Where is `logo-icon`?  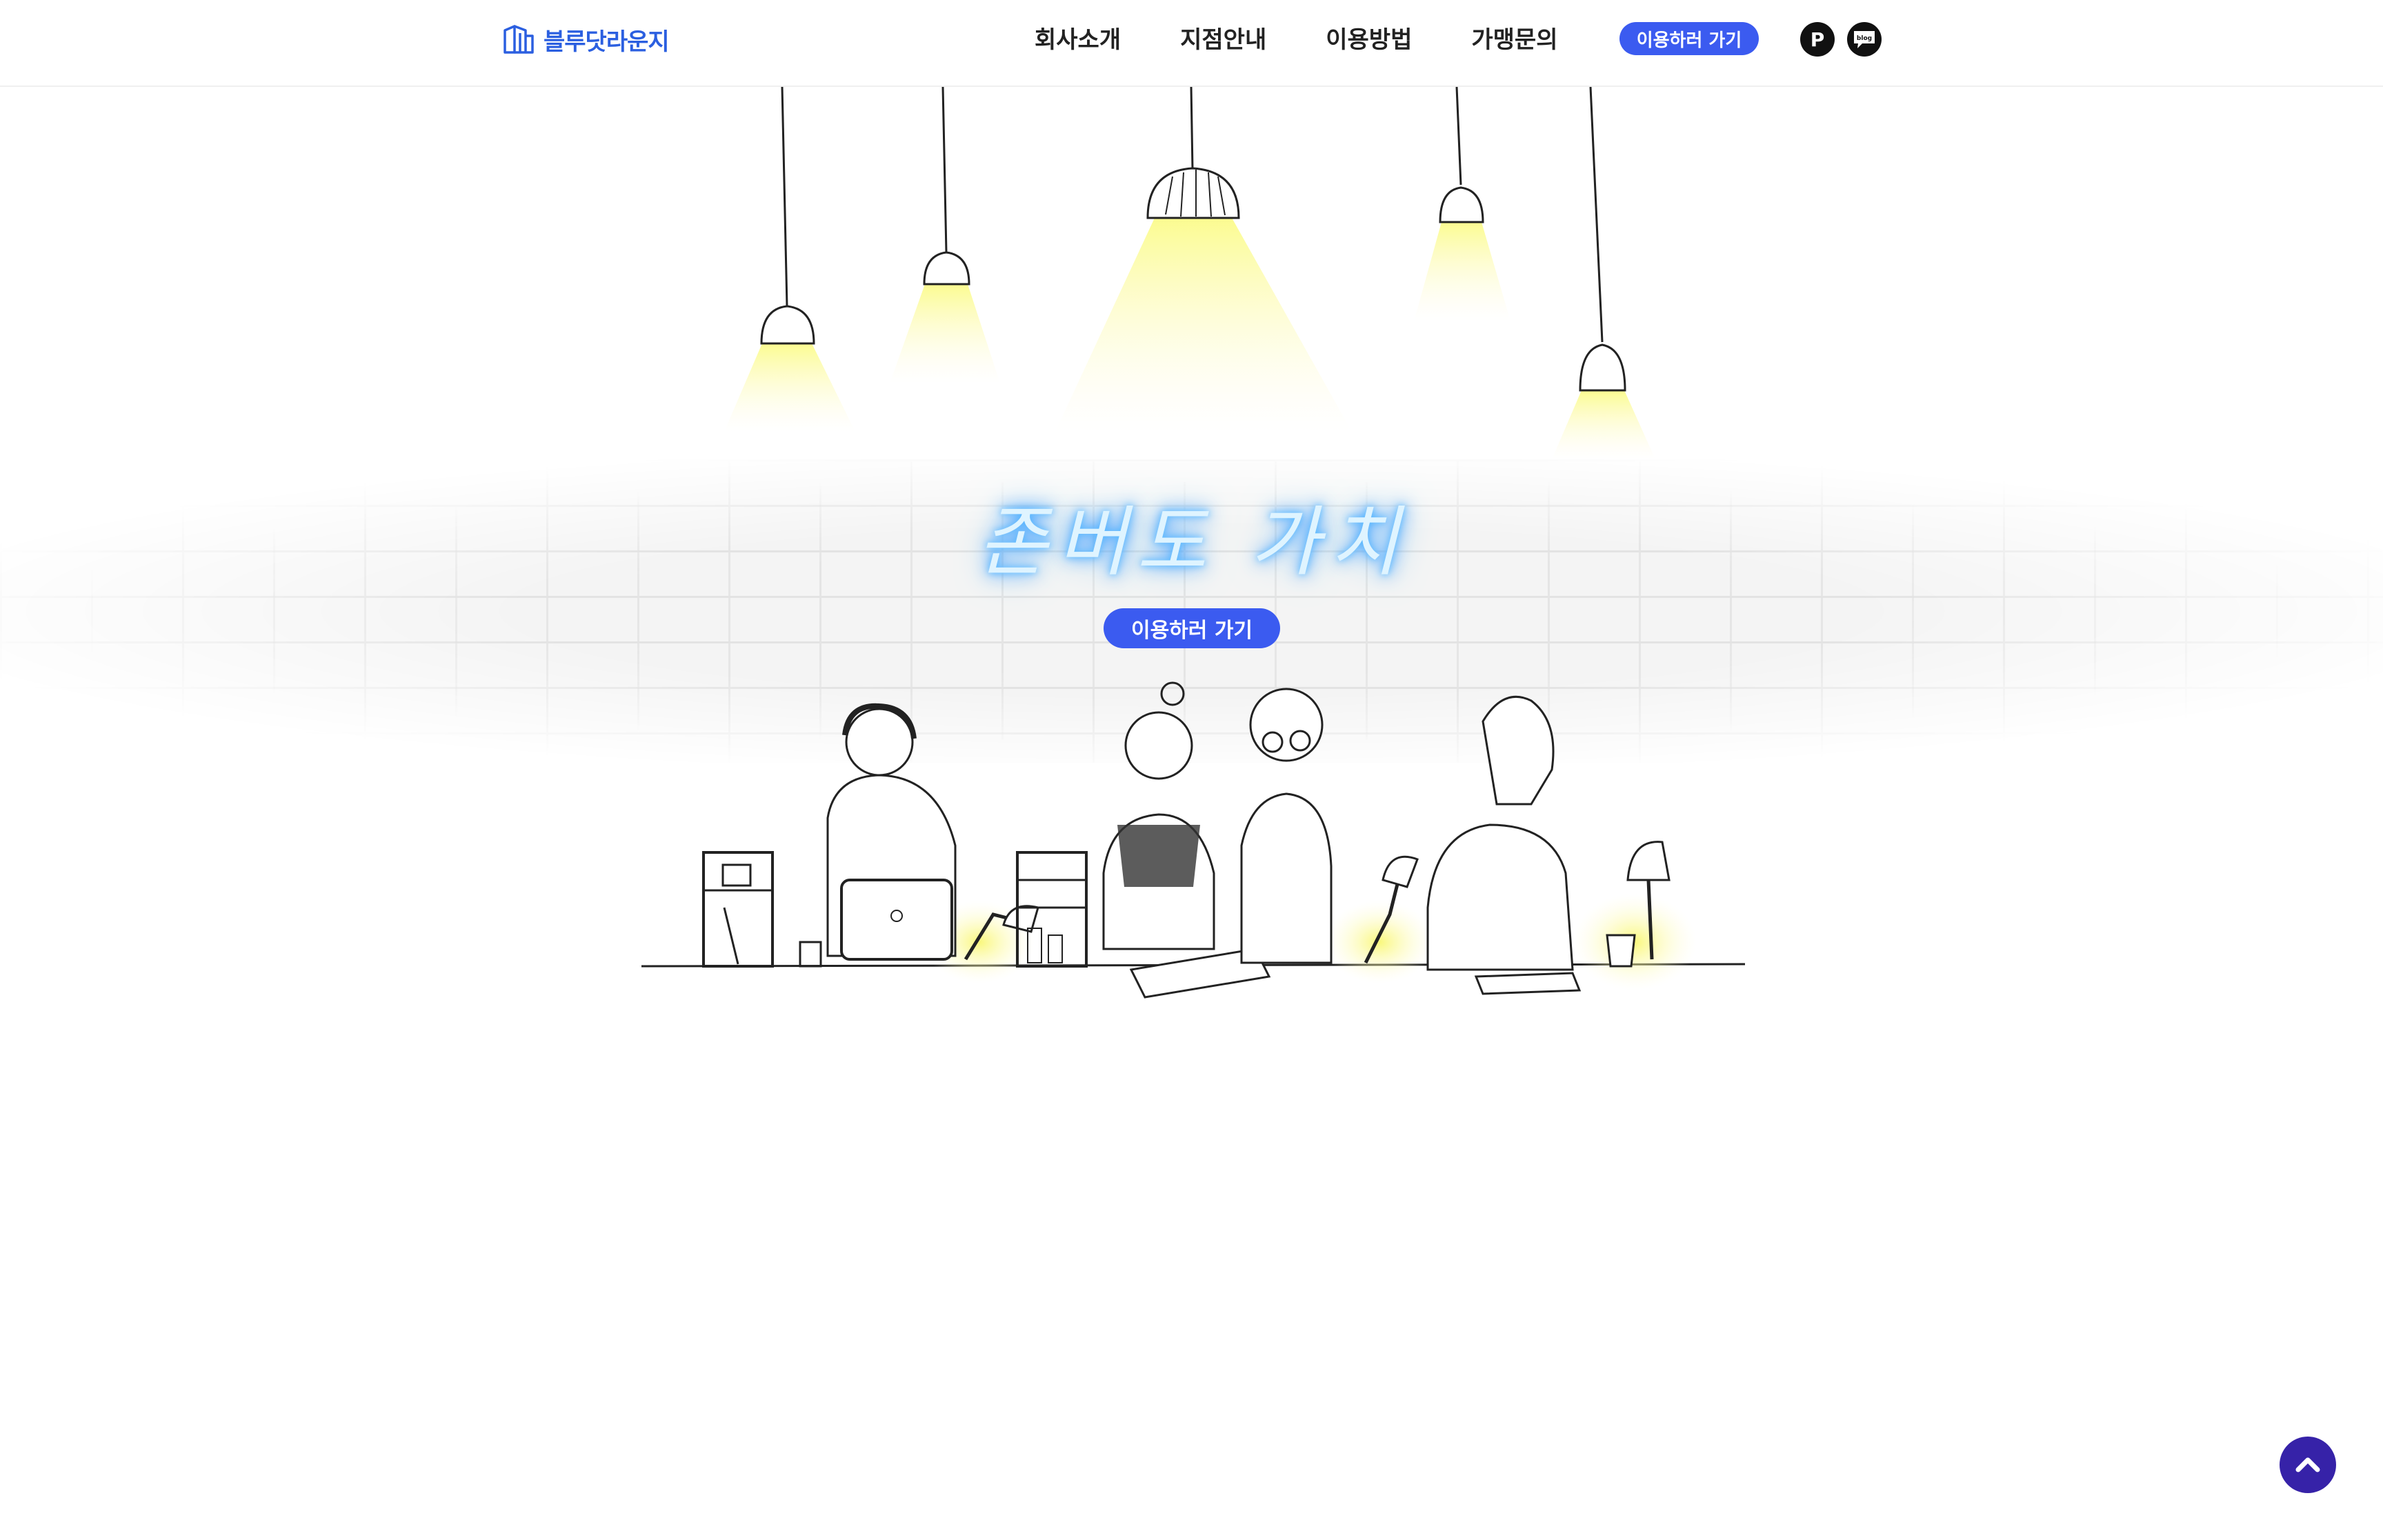
logo-icon is located at coordinates (518, 39).